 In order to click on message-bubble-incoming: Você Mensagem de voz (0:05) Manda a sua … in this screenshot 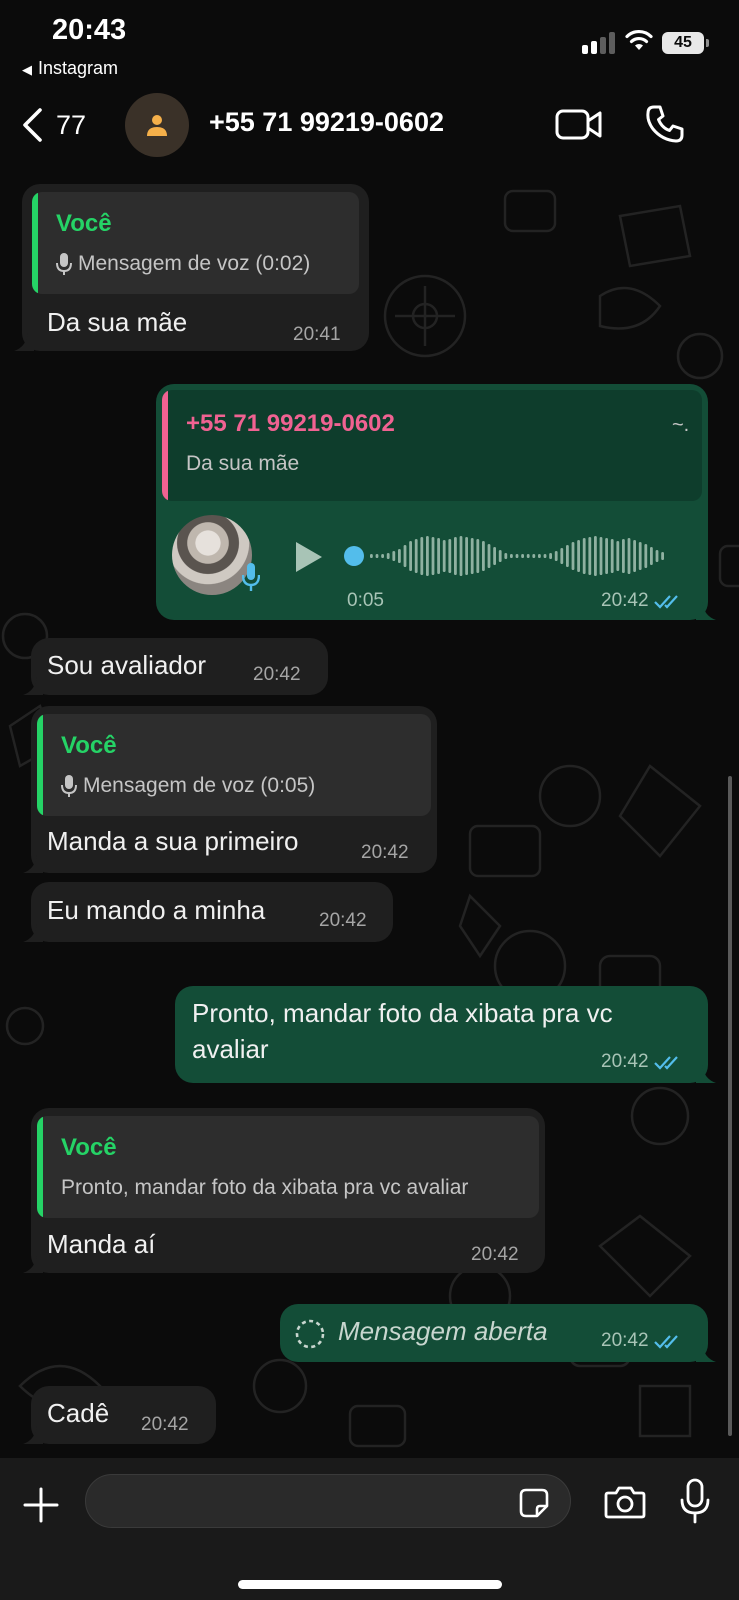, I will do `click(230, 789)`.